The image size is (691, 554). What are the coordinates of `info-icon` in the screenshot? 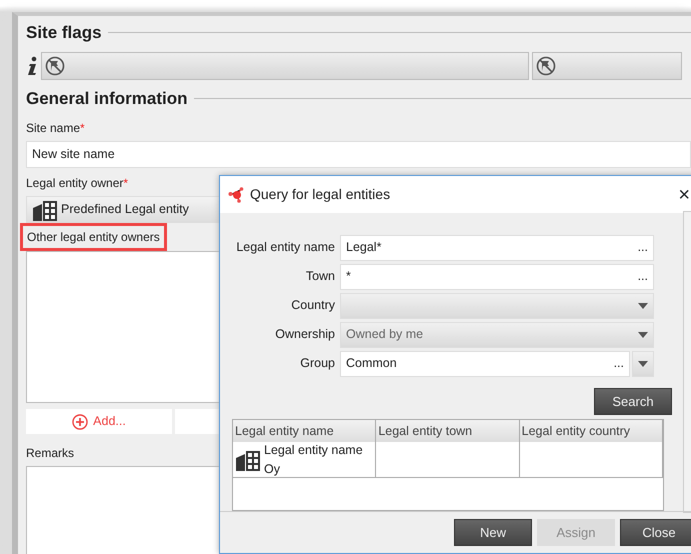 It's located at (32, 66).